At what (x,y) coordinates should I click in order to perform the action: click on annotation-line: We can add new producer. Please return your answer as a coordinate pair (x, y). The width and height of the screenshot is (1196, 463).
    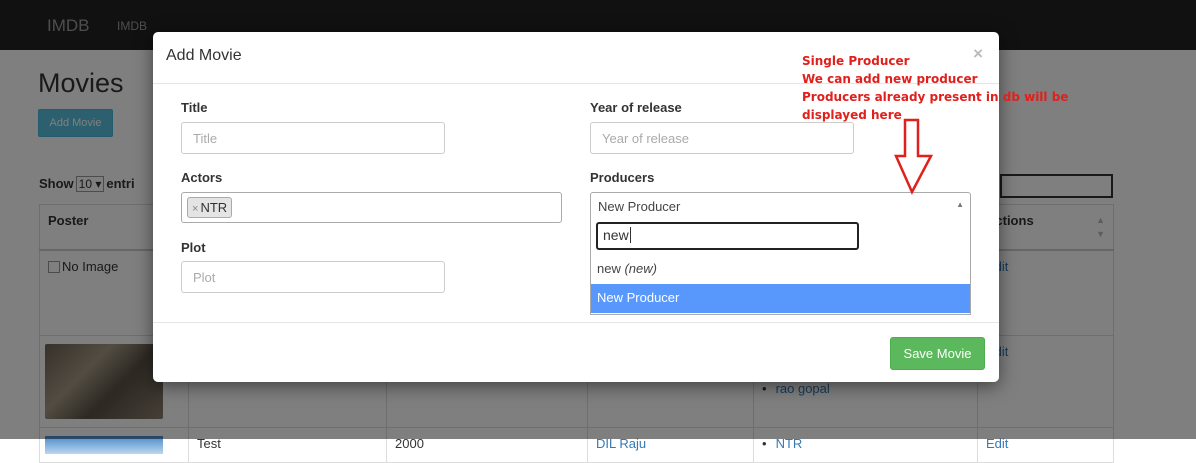
    Looking at the image, I should click on (890, 79).